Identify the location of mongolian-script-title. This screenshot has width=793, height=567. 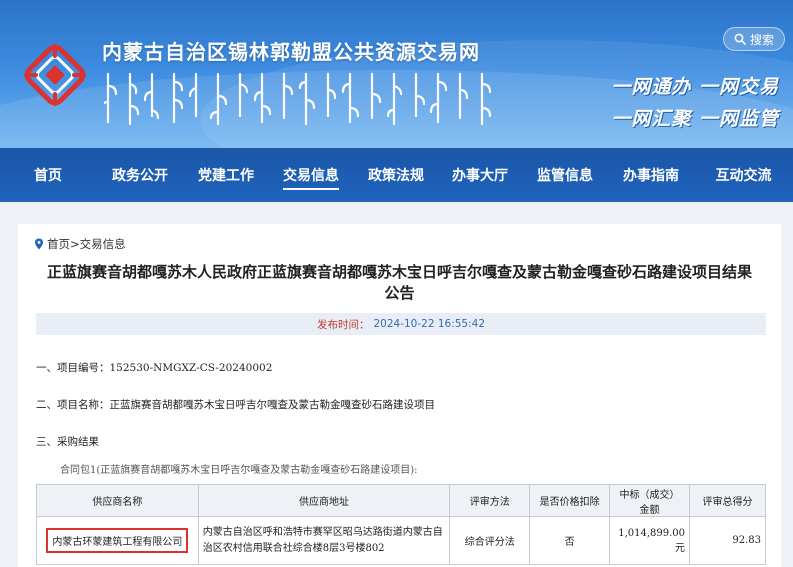
(298, 99).